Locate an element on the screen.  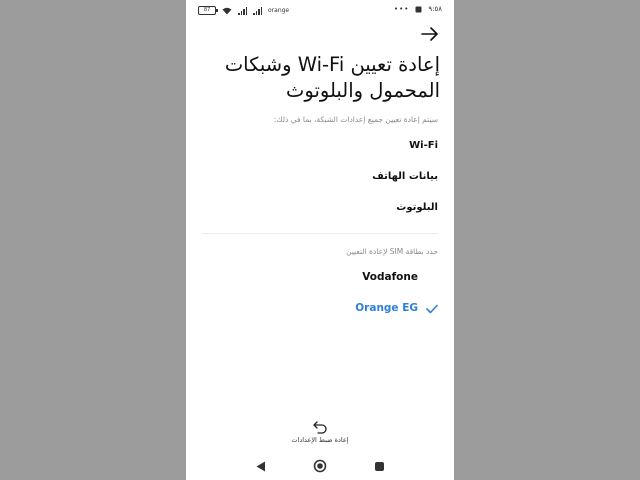
undo-icon is located at coordinates (320, 427).